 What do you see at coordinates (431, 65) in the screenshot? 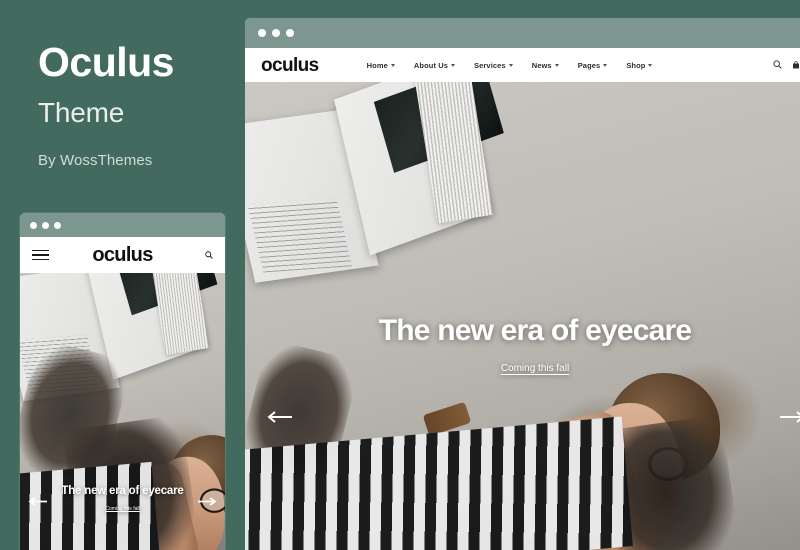
I see `nav-item-about-us-label: About Us` at bounding box center [431, 65].